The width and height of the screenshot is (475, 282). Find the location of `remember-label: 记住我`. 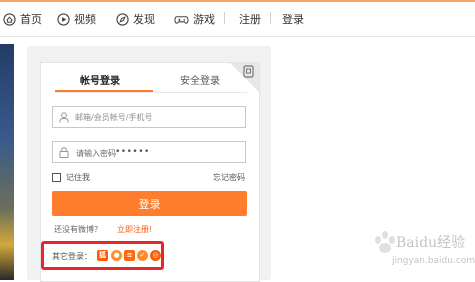

remember-label: 记住我 is located at coordinates (78, 177).